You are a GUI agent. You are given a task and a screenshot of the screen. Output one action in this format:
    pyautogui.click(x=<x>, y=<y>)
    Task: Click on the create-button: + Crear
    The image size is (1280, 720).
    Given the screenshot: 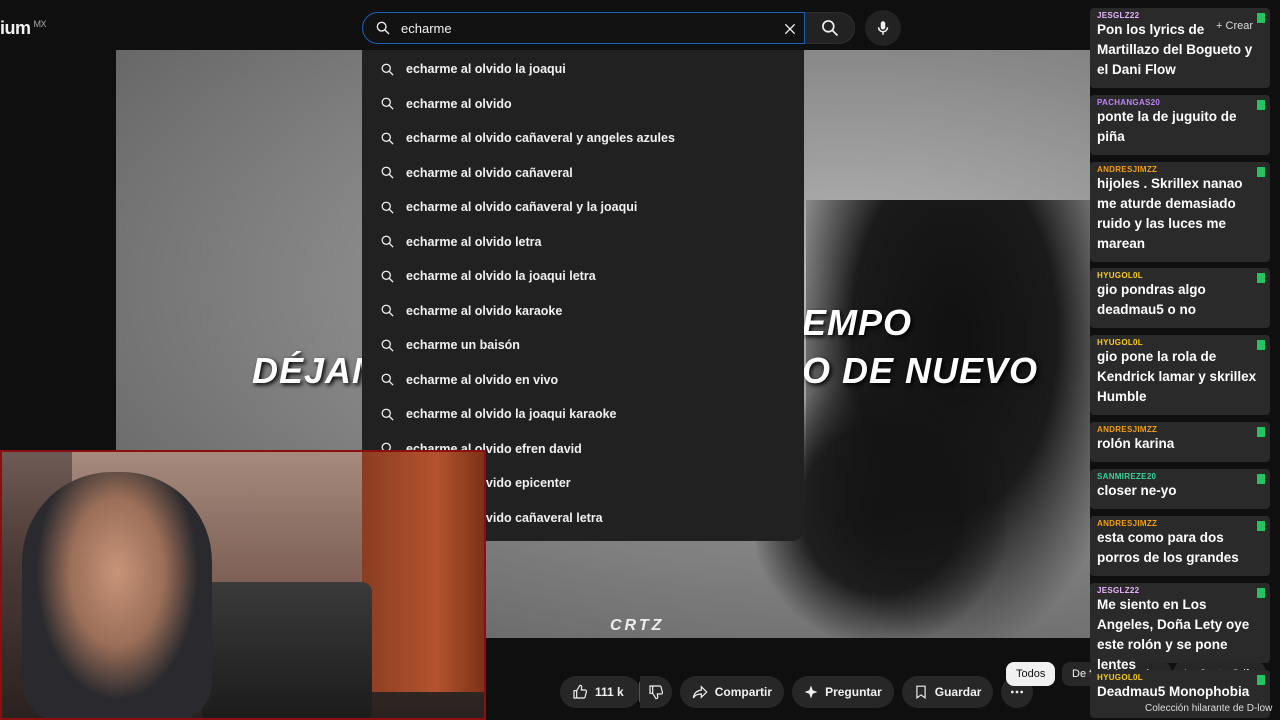 What is the action you would take?
    pyautogui.click(x=1234, y=26)
    